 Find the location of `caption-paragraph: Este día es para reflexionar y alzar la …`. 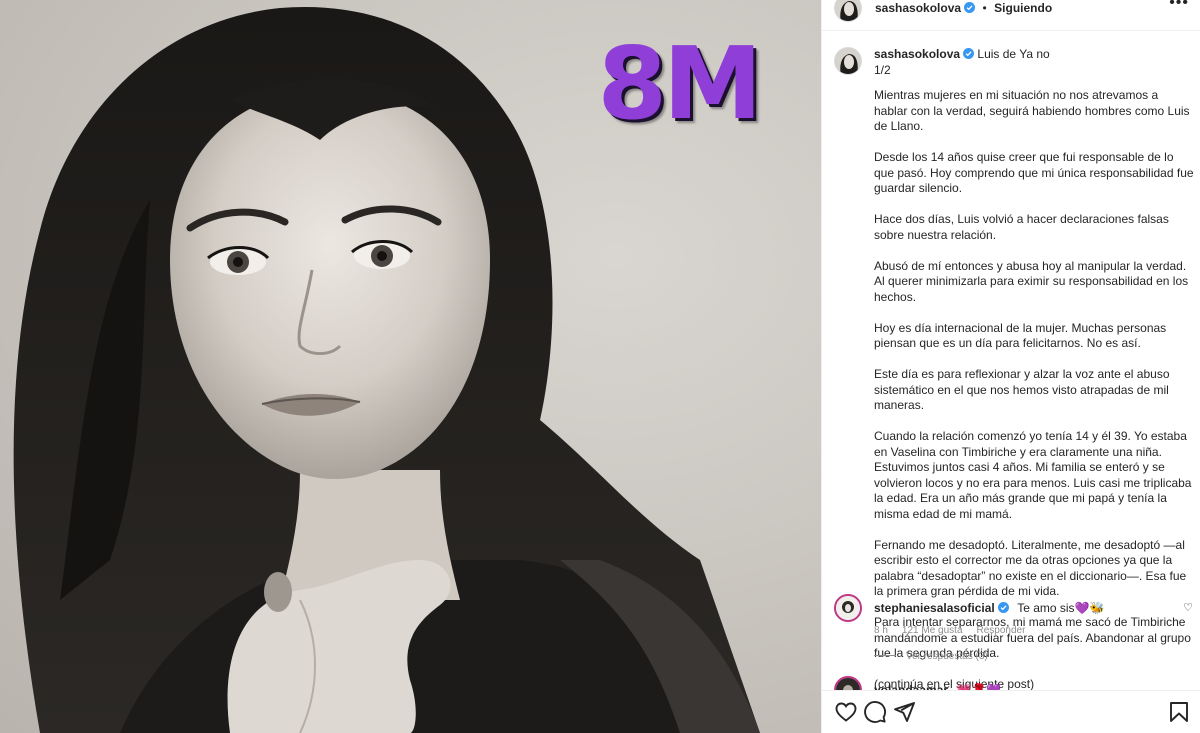

caption-paragraph: Este día es para reflexionar y alzar la … is located at coordinates (1022, 389).